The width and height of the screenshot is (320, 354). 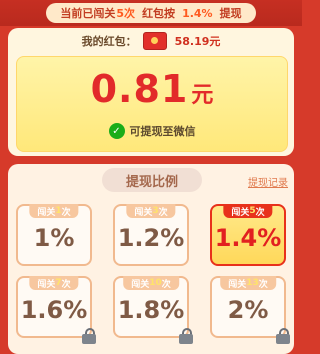 What do you see at coordinates (88, 13) in the screenshot?
I see `status-prefix: 当前已闯关` at bounding box center [88, 13].